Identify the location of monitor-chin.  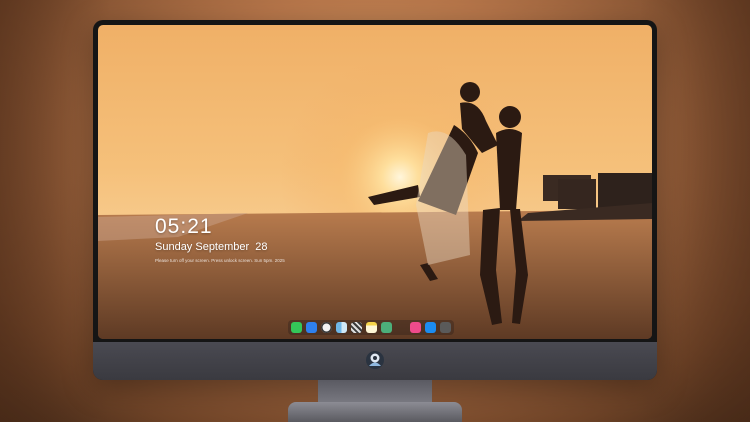
(375, 361).